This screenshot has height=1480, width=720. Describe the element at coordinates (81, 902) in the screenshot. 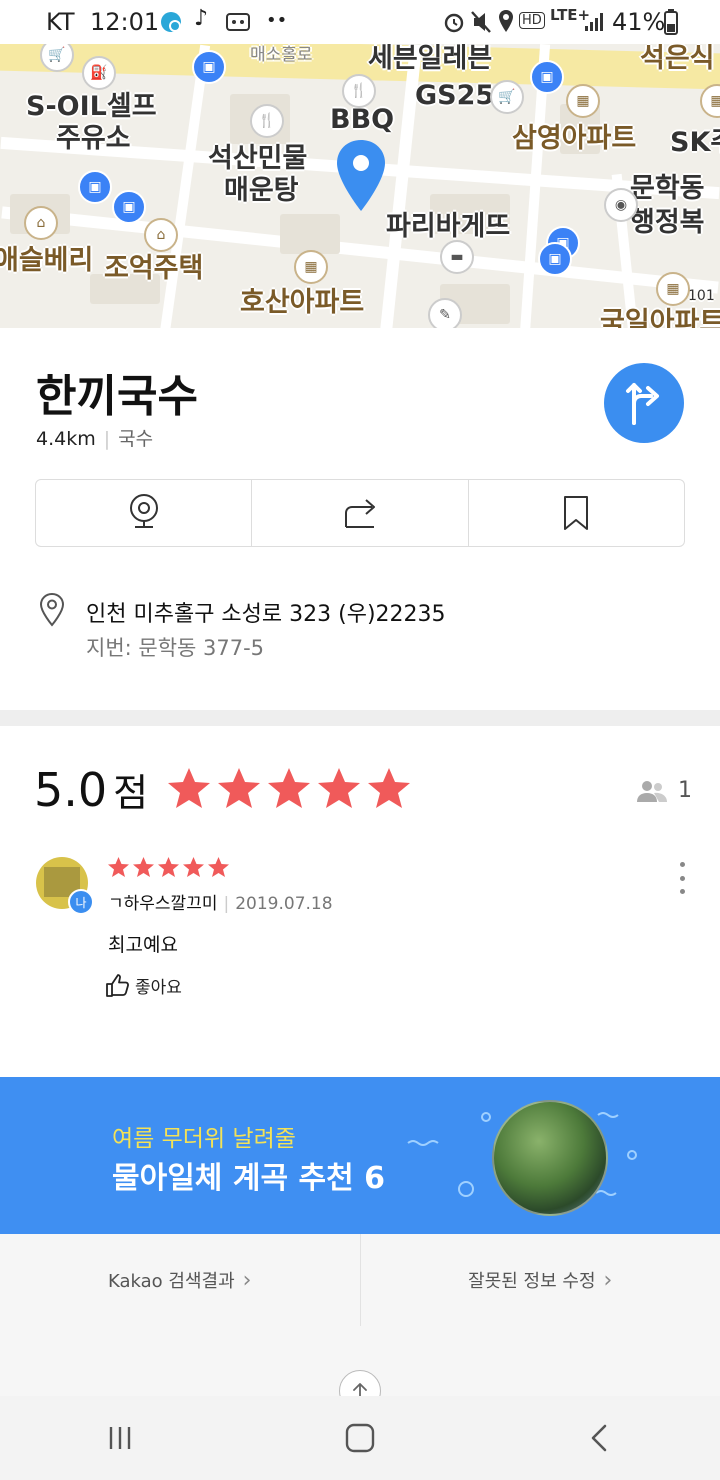

I see `me-badge: 나` at that location.